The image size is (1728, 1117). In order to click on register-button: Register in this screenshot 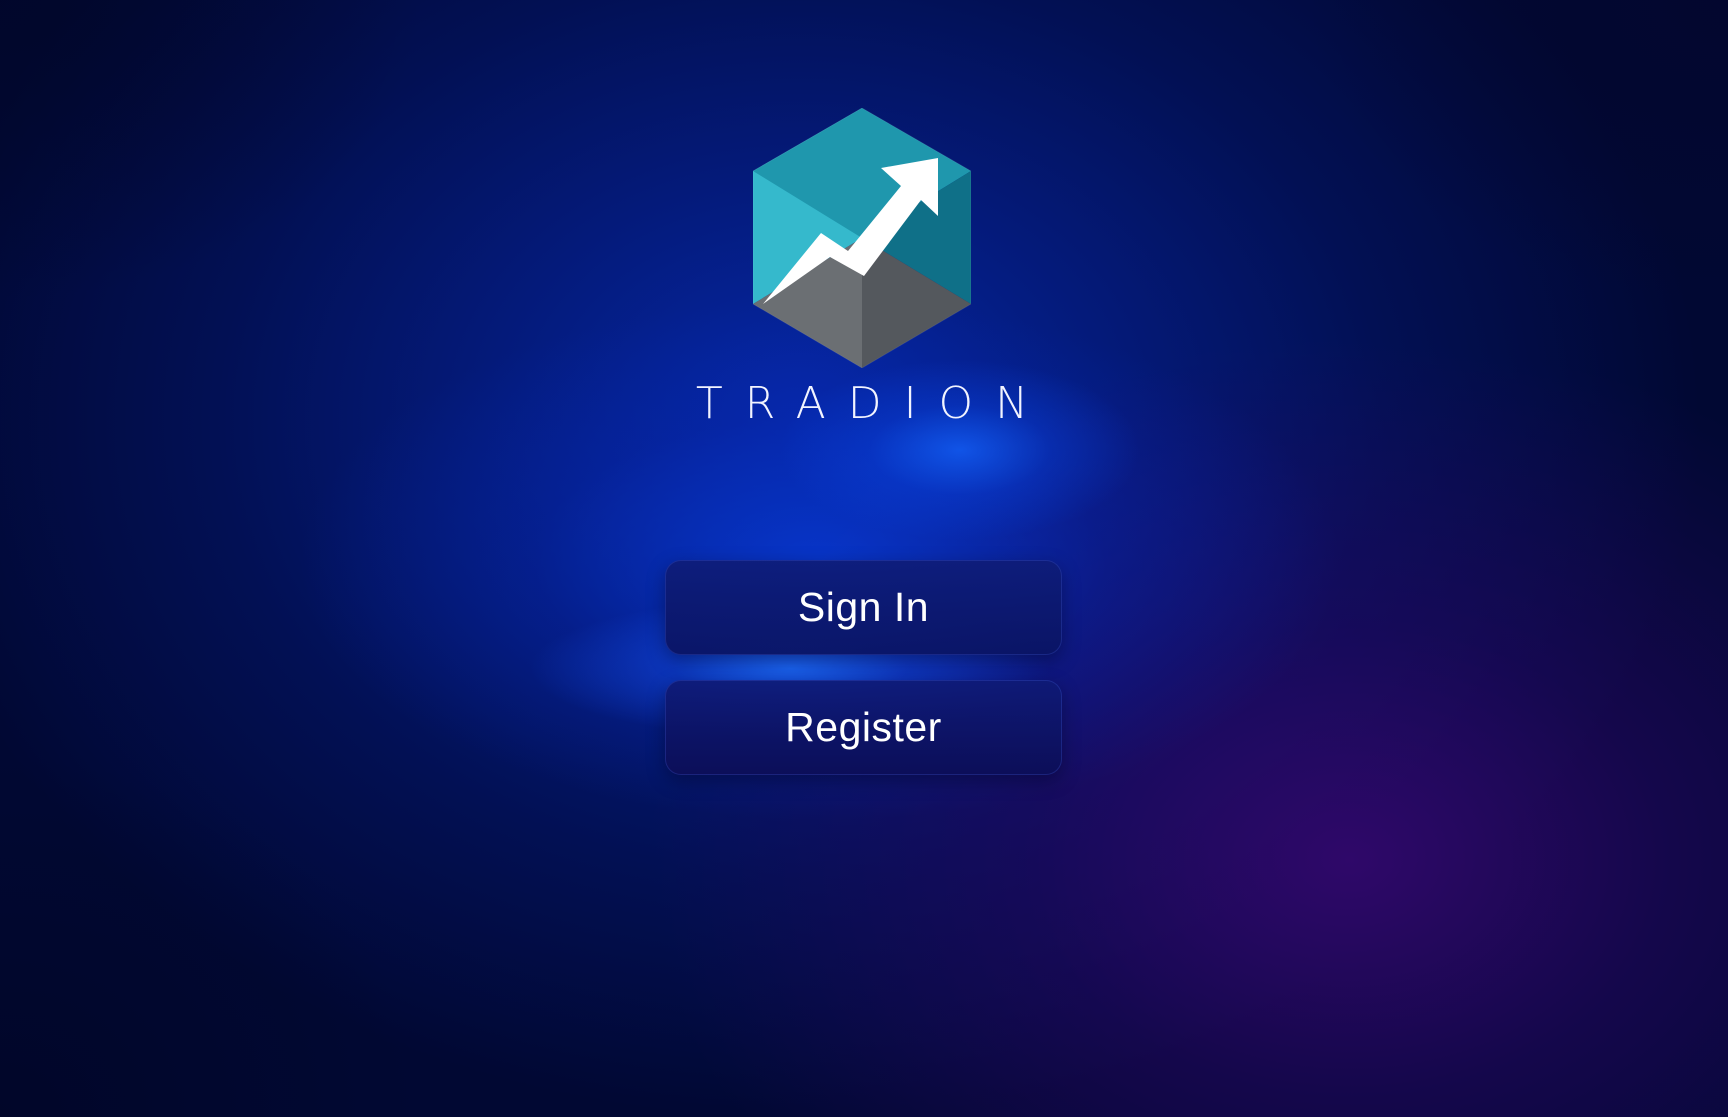, I will do `click(863, 727)`.